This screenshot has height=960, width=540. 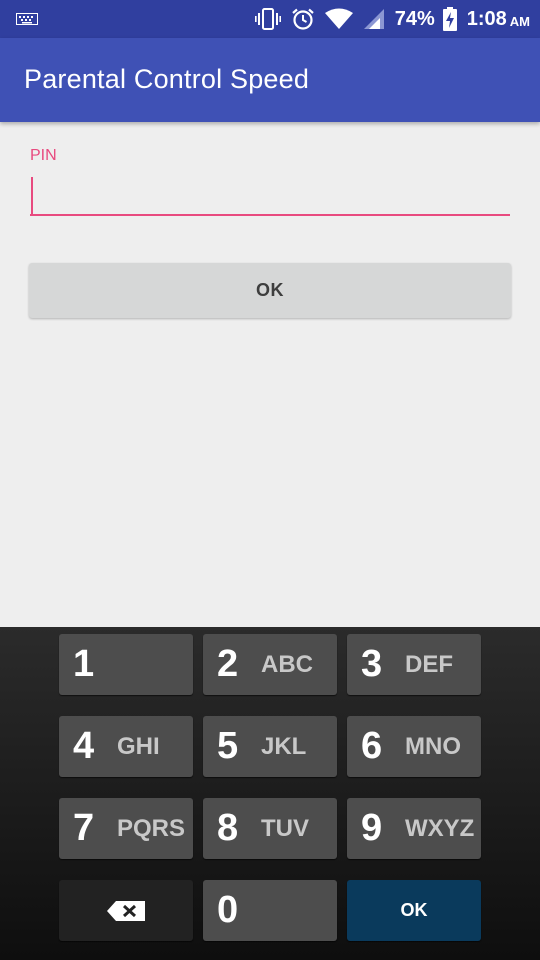 I want to click on vibrate-icon, so click(x=267, y=19).